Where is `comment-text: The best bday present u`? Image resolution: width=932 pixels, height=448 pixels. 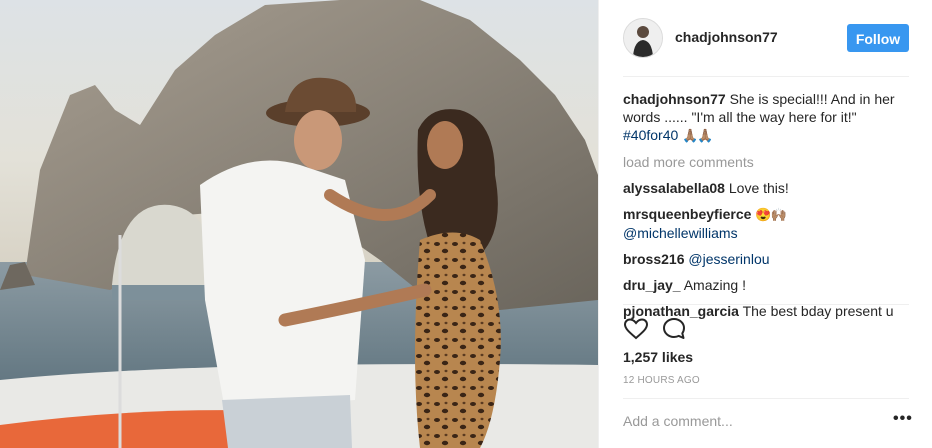
comment-text: The best bday present u is located at coordinates (818, 311).